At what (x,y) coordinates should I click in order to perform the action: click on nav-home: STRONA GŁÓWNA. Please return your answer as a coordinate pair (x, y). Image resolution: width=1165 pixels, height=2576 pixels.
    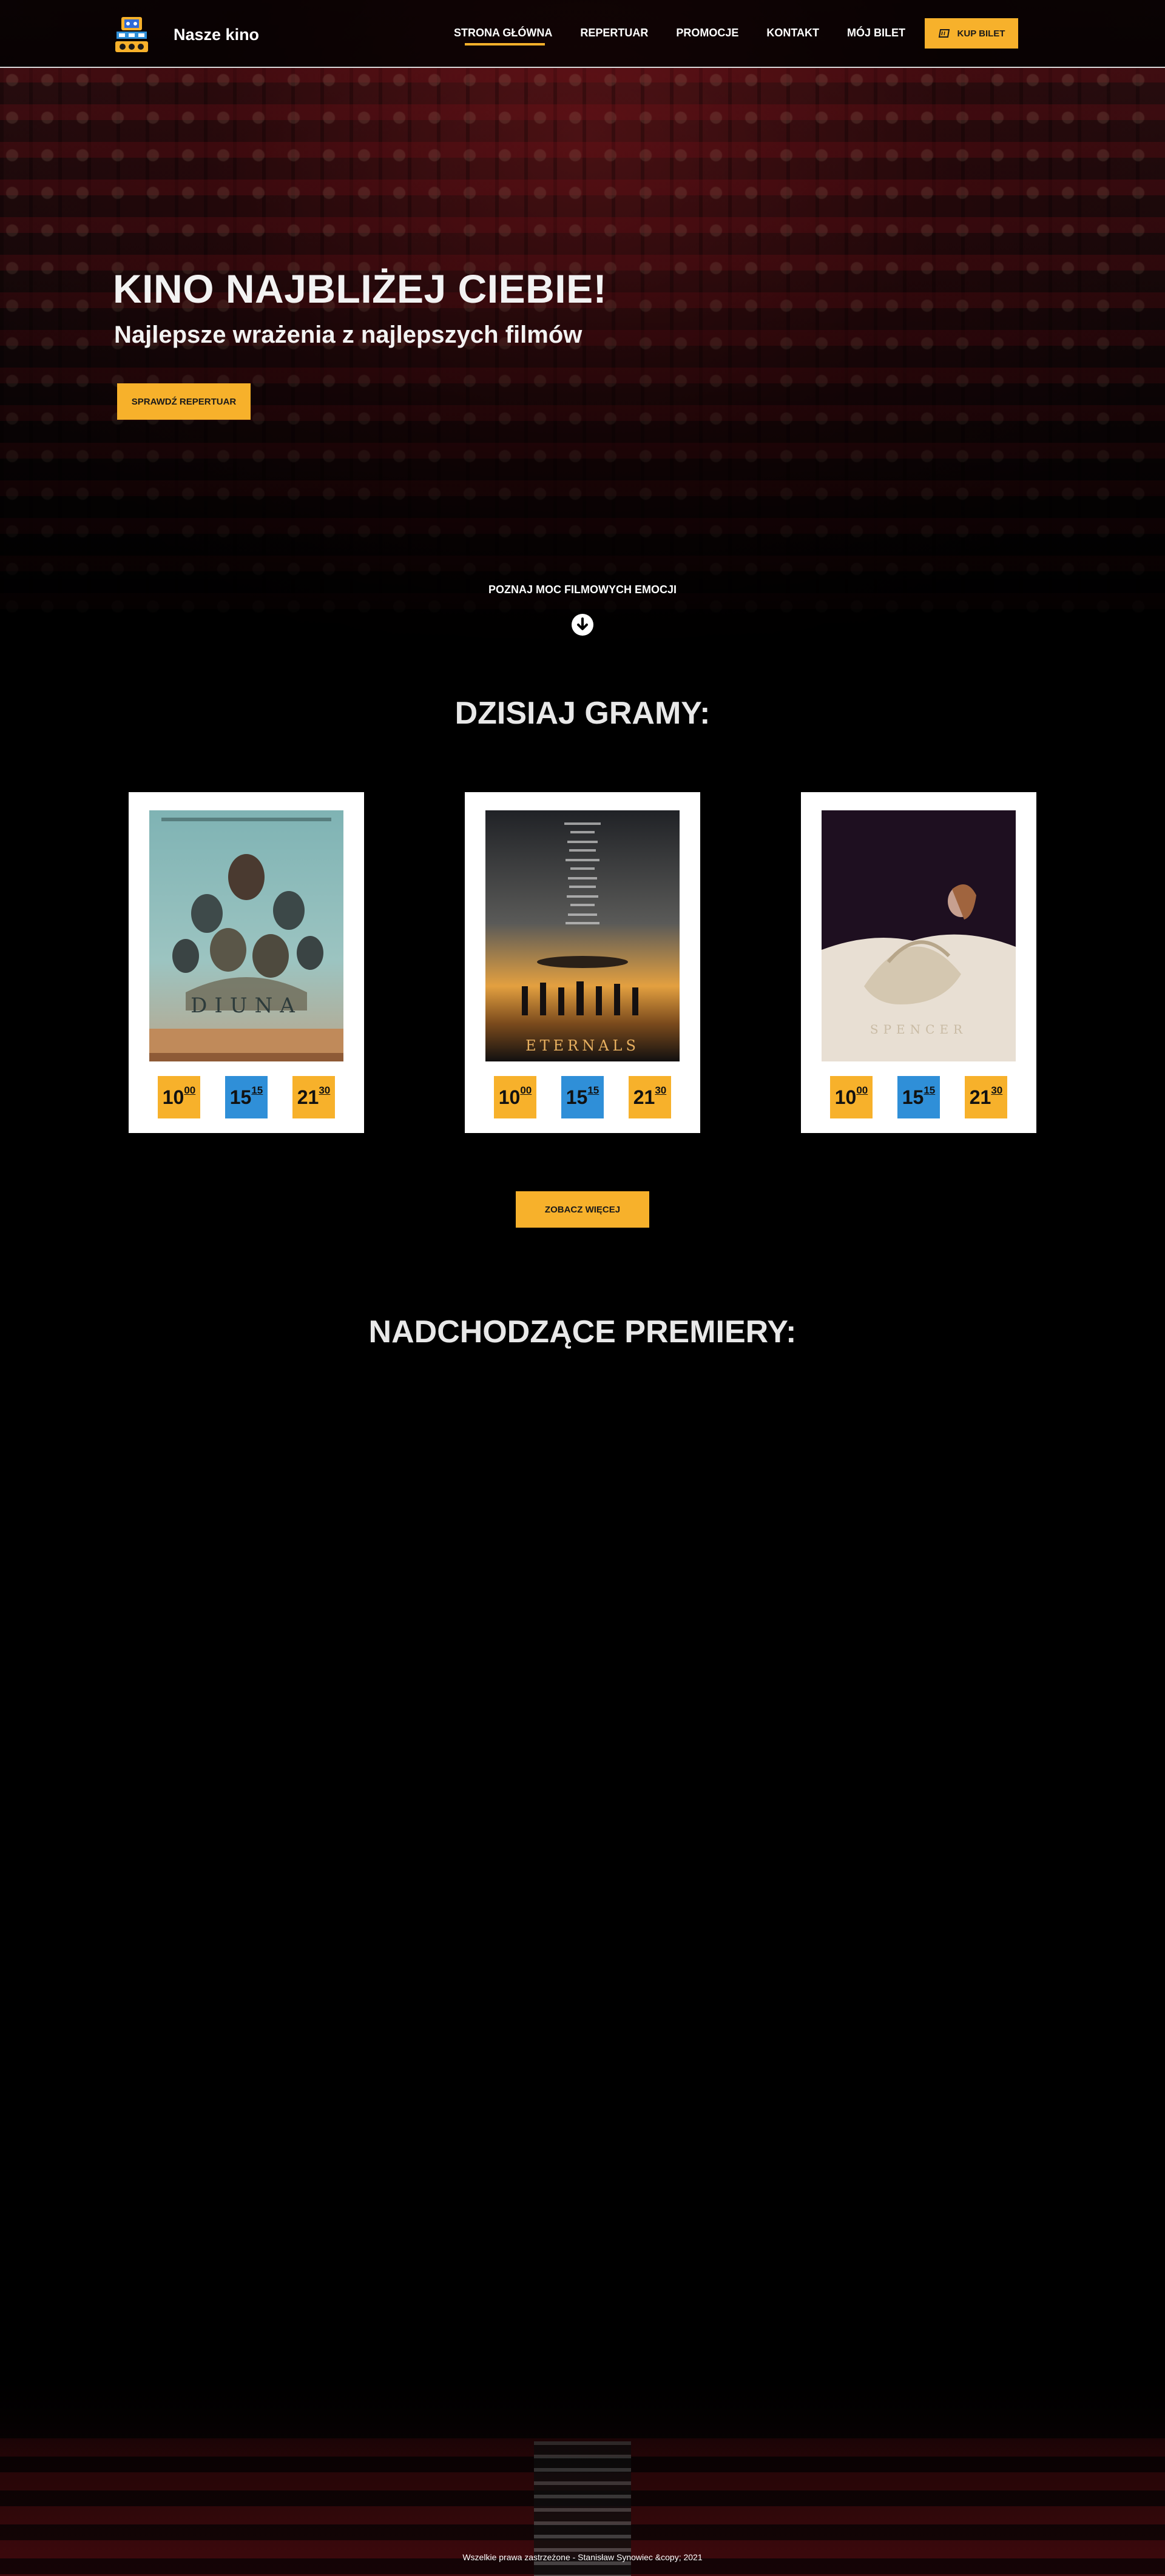
    Looking at the image, I should click on (503, 36).